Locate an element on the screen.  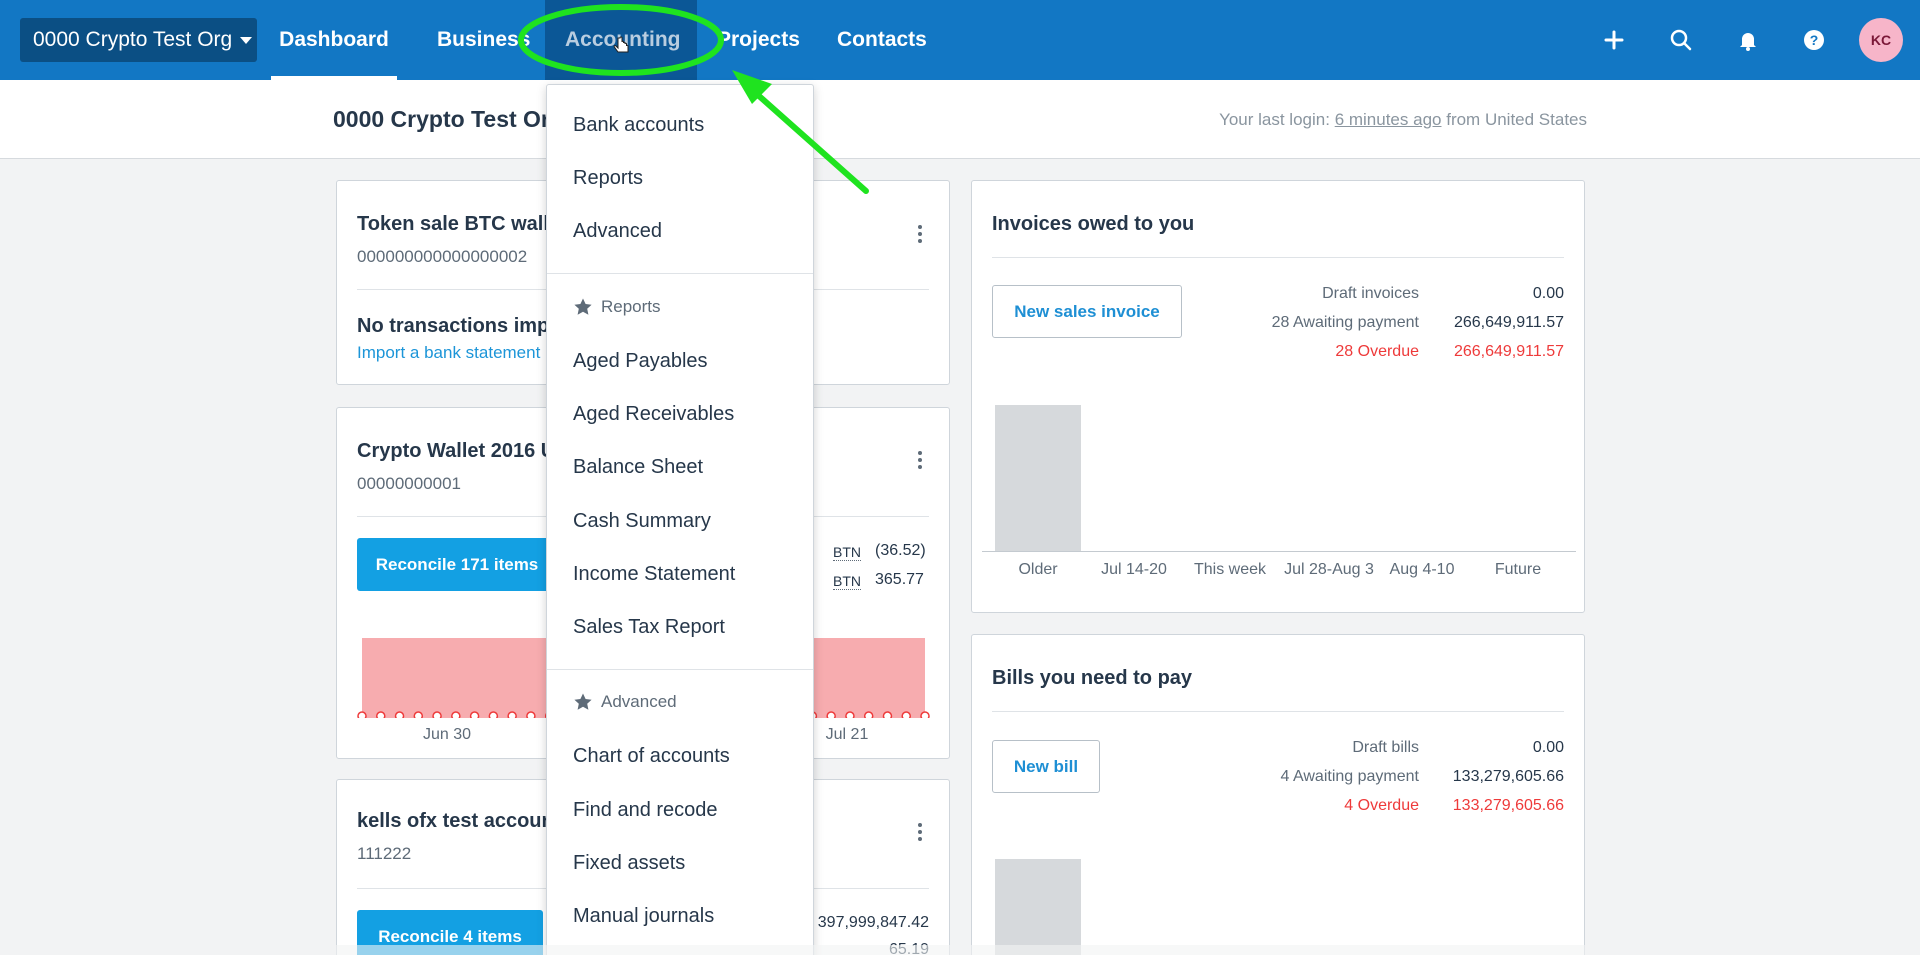
menu-section-advanced: Advanced is located at coordinates (625, 702).